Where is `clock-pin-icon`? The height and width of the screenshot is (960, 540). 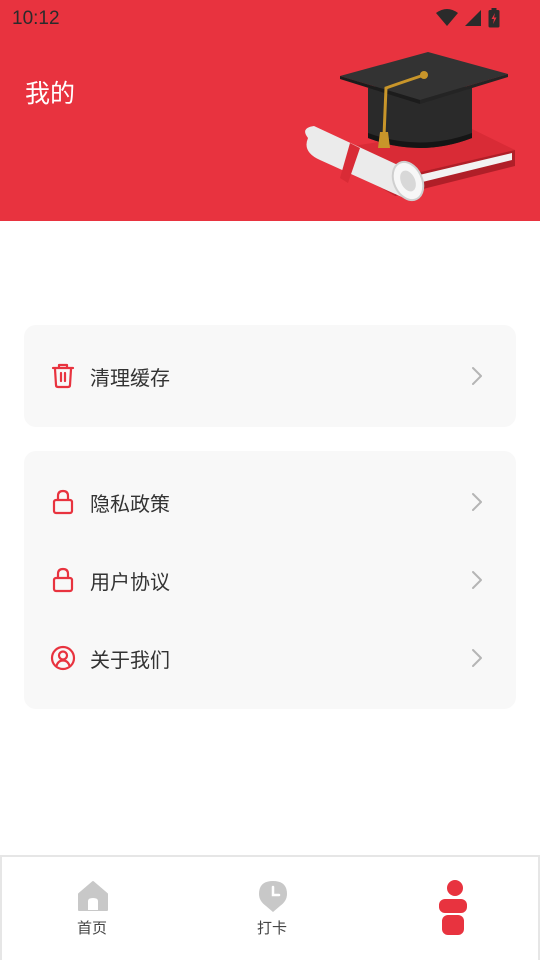
clock-pin-icon is located at coordinates (273, 896).